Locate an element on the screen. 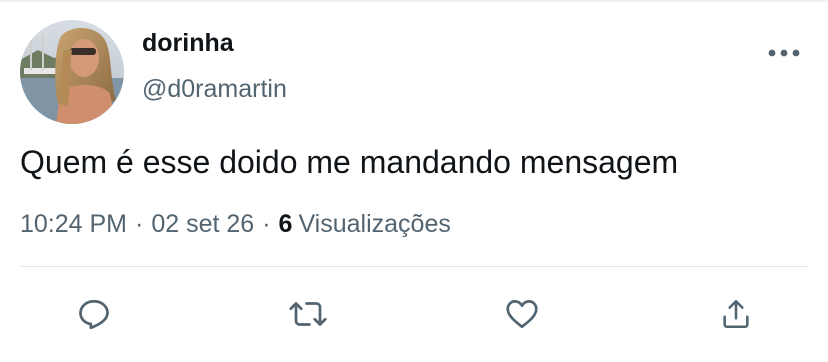 This screenshot has height=362, width=828. actions-divider is located at coordinates (414, 266).